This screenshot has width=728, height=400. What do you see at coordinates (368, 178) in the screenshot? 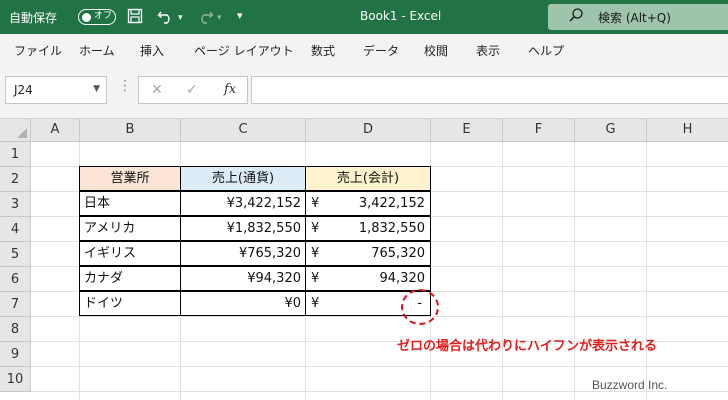
I see `cell-d2: 売上(会計)` at bounding box center [368, 178].